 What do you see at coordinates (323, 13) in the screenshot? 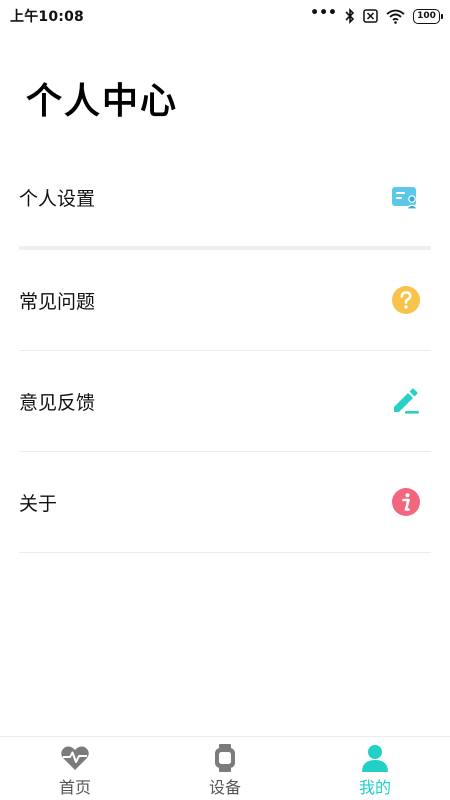
I see `more-dots-icon: •••` at bounding box center [323, 13].